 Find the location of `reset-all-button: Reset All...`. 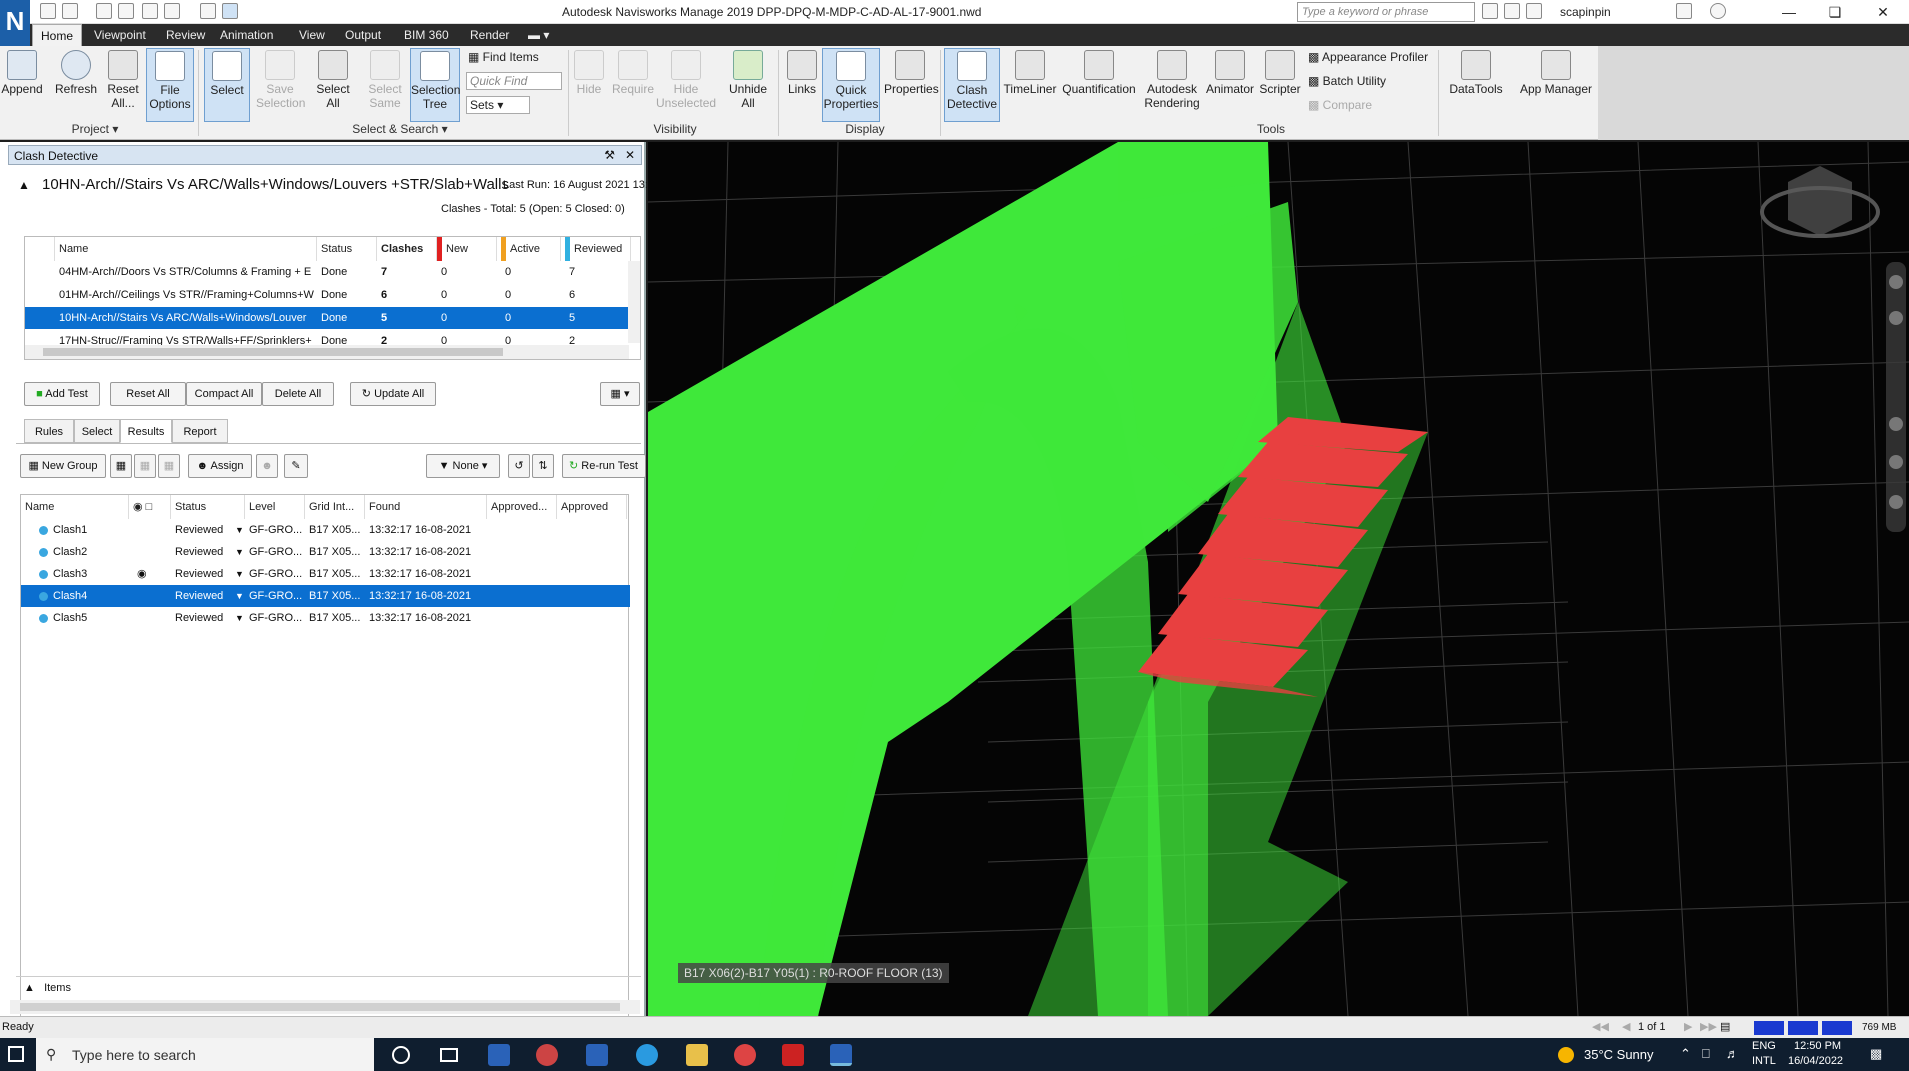

reset-all-button: Reset All... is located at coordinates (123, 85).